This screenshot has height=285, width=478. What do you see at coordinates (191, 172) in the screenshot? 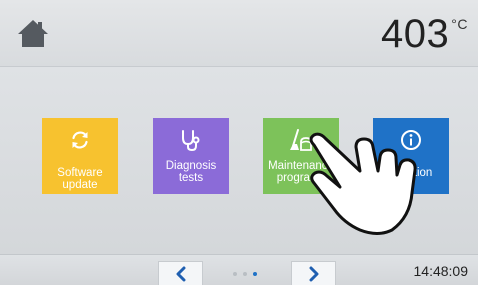
I see `tile-label: Diagnosis tests` at bounding box center [191, 172].